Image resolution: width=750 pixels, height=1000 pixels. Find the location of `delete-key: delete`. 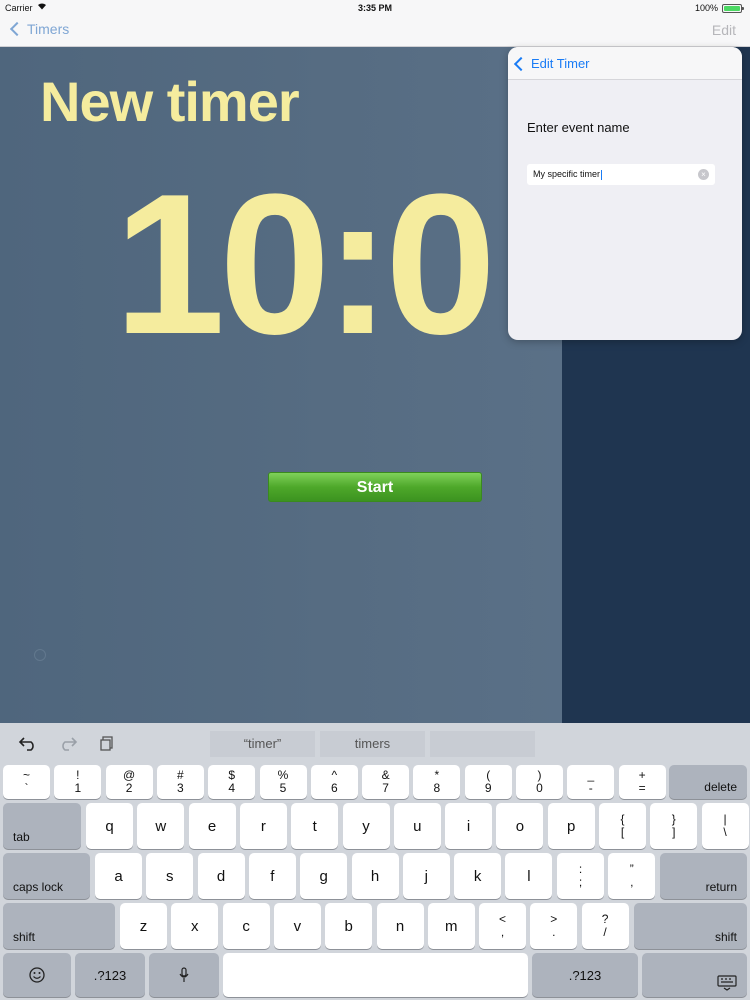

delete-key: delete is located at coordinates (708, 782).